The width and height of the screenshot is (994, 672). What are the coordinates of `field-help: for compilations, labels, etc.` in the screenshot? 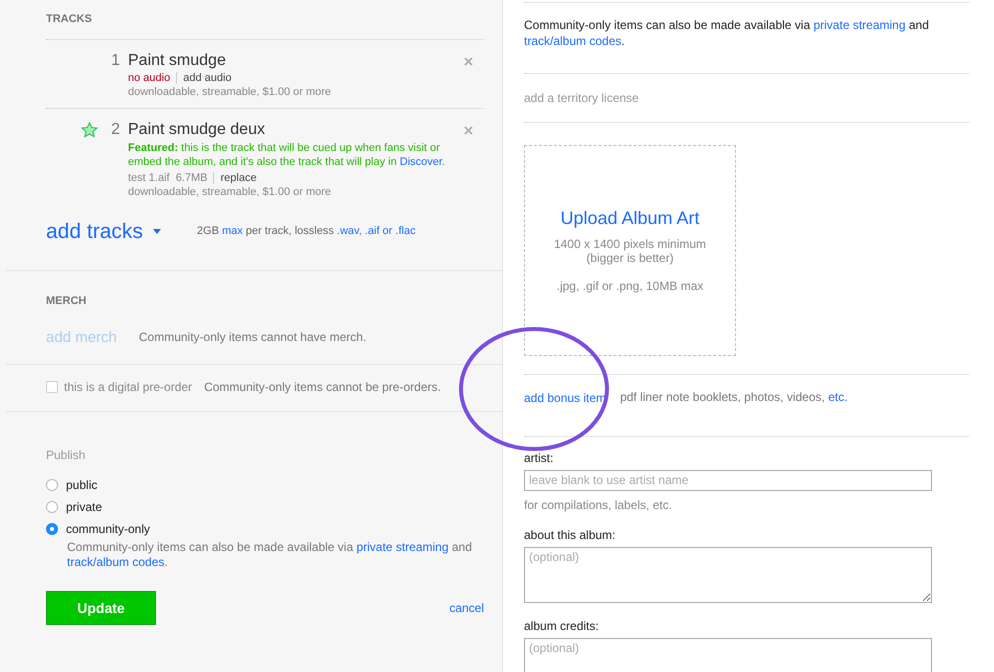 It's located at (599, 505).